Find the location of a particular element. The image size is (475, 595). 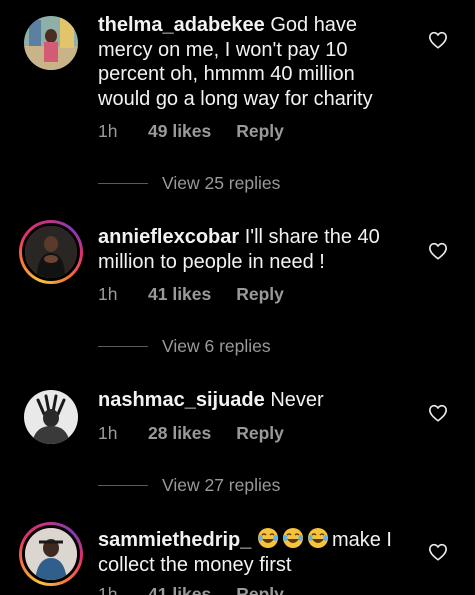

comment-username: thelma_adabekee is located at coordinates (181, 25).